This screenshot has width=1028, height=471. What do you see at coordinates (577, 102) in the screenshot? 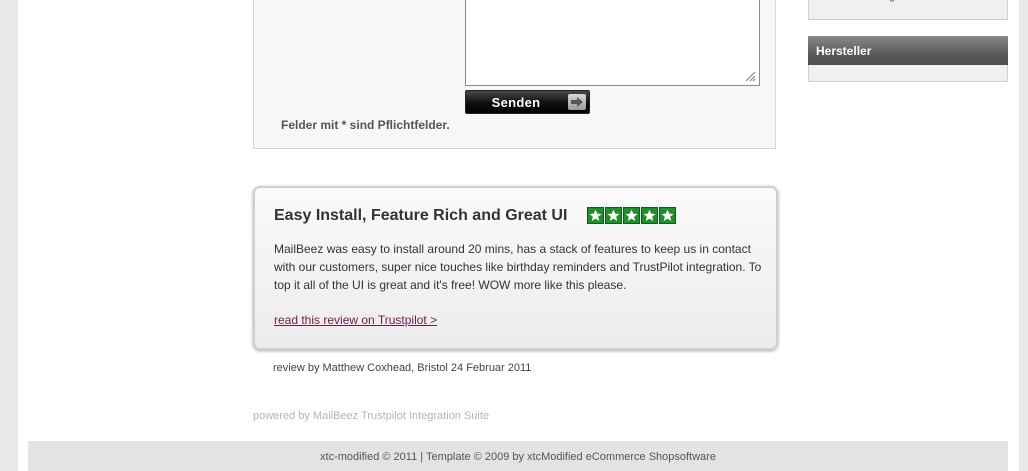
I see `arrow-right-icon` at bounding box center [577, 102].